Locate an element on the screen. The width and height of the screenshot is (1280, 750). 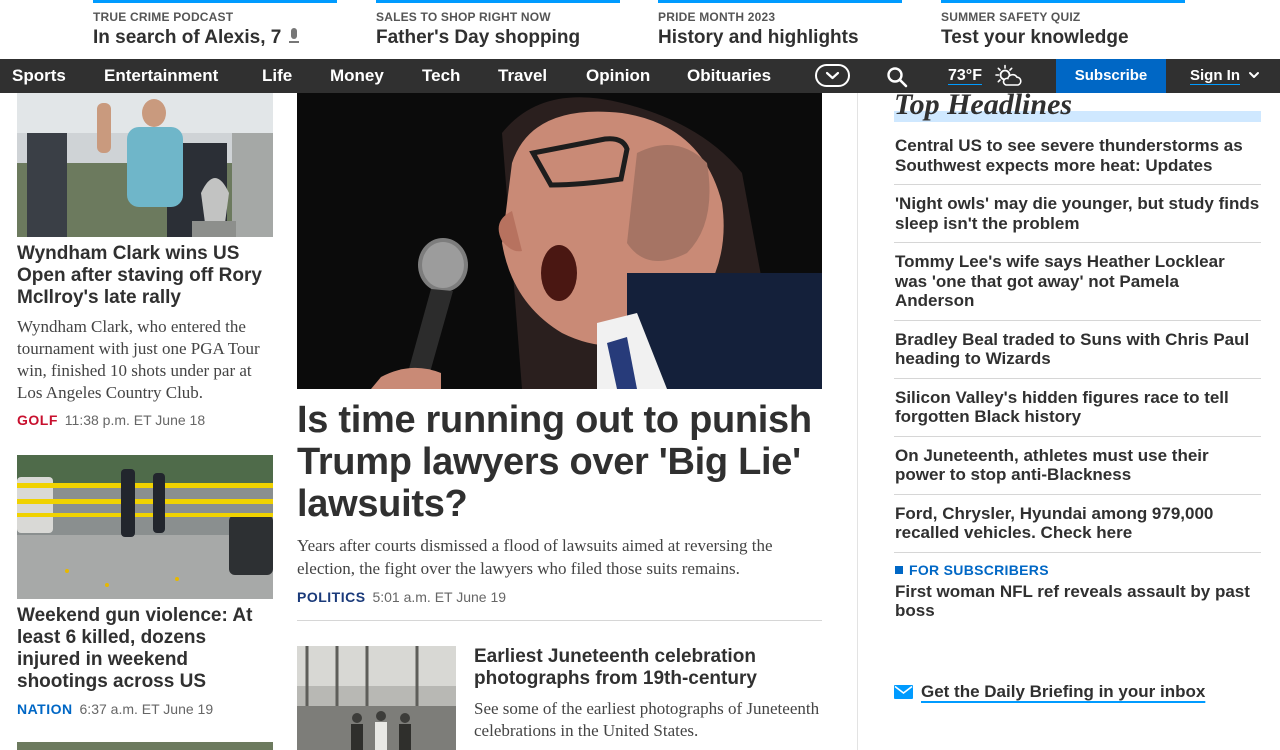
story-thumbnail is located at coordinates (145, 746).